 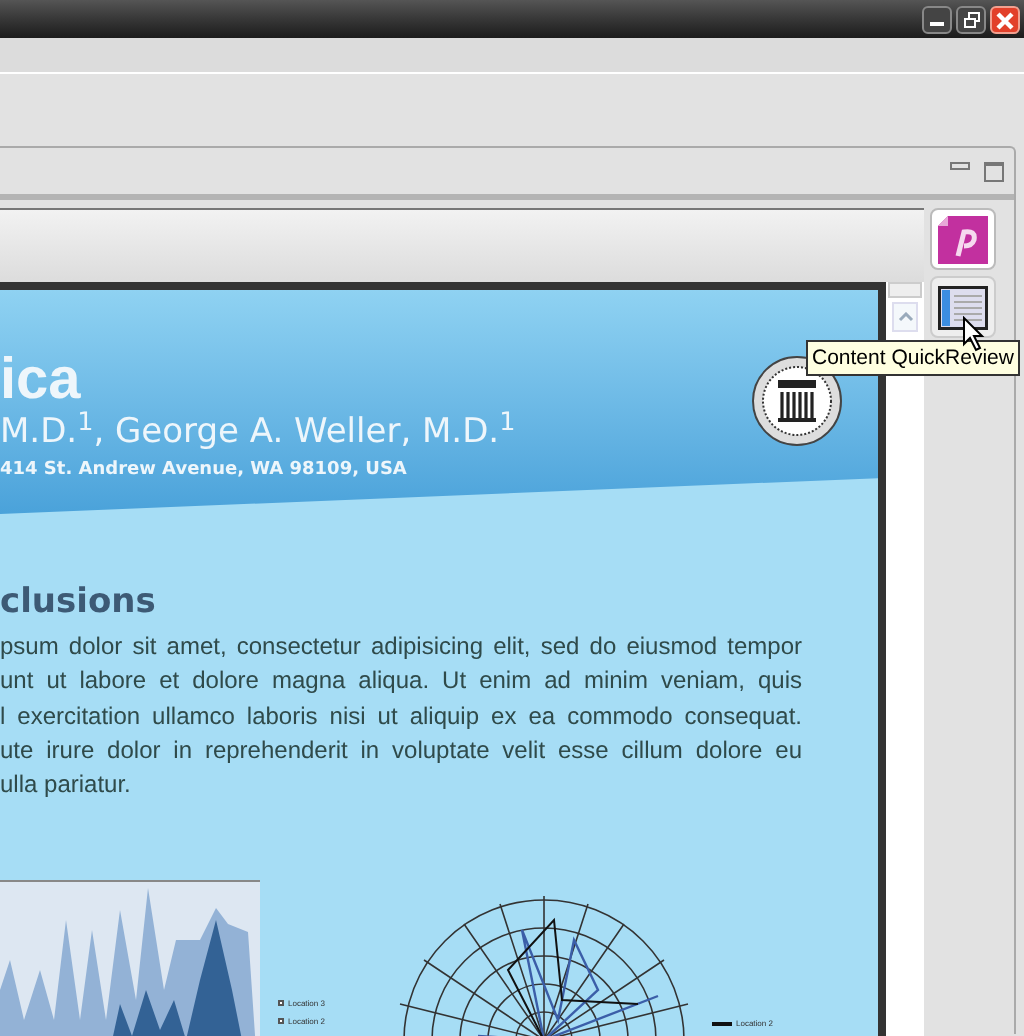 What do you see at coordinates (960, 165) in the screenshot?
I see `panel-minimize-icon` at bounding box center [960, 165].